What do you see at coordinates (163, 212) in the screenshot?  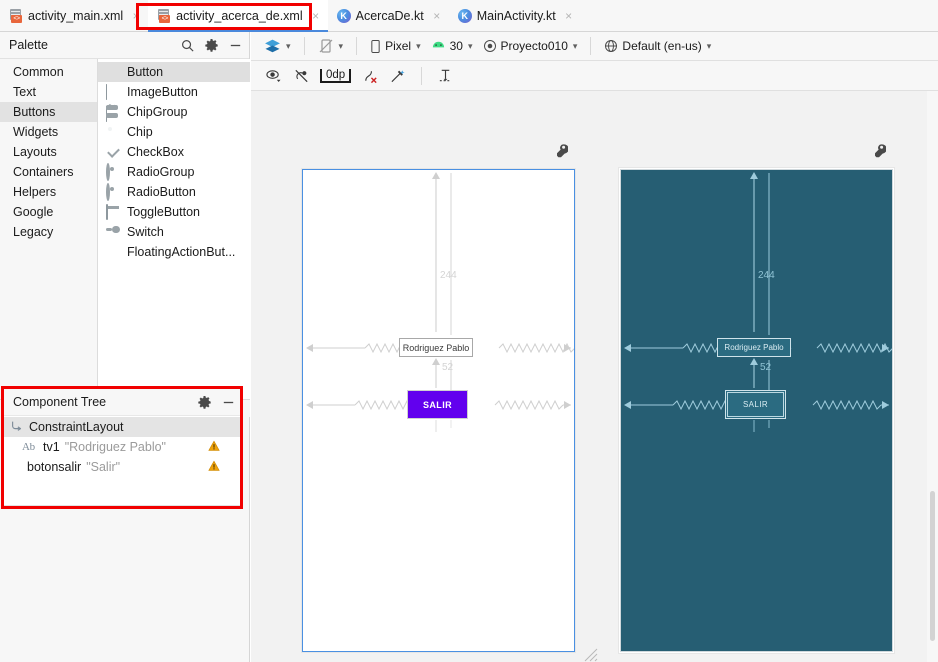 I see `palette-item-label: ToggleButton` at bounding box center [163, 212].